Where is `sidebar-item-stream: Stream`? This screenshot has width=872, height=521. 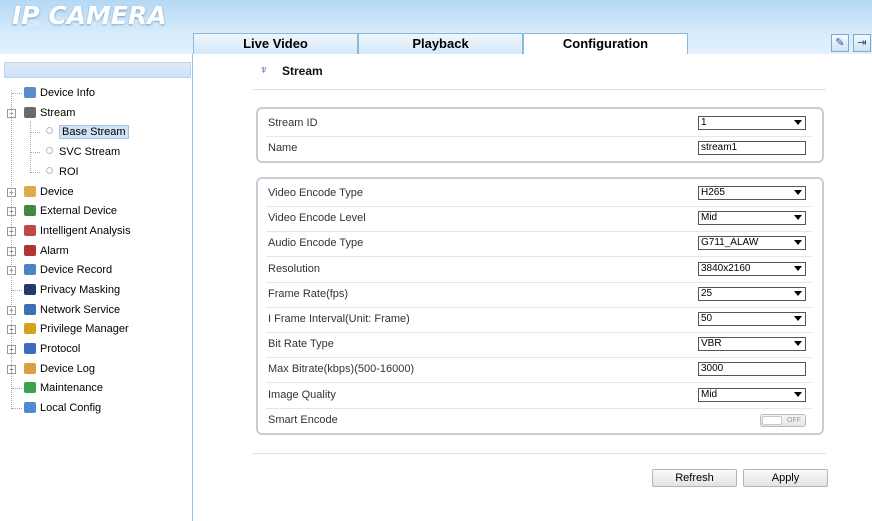
sidebar-item-stream: Stream is located at coordinates (49, 113).